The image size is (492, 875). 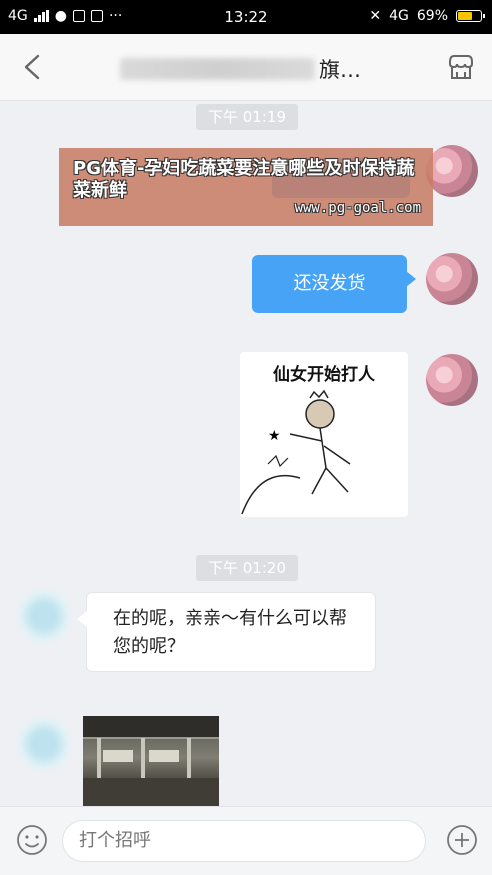 What do you see at coordinates (470, 16) in the screenshot?
I see `battery-icon` at bounding box center [470, 16].